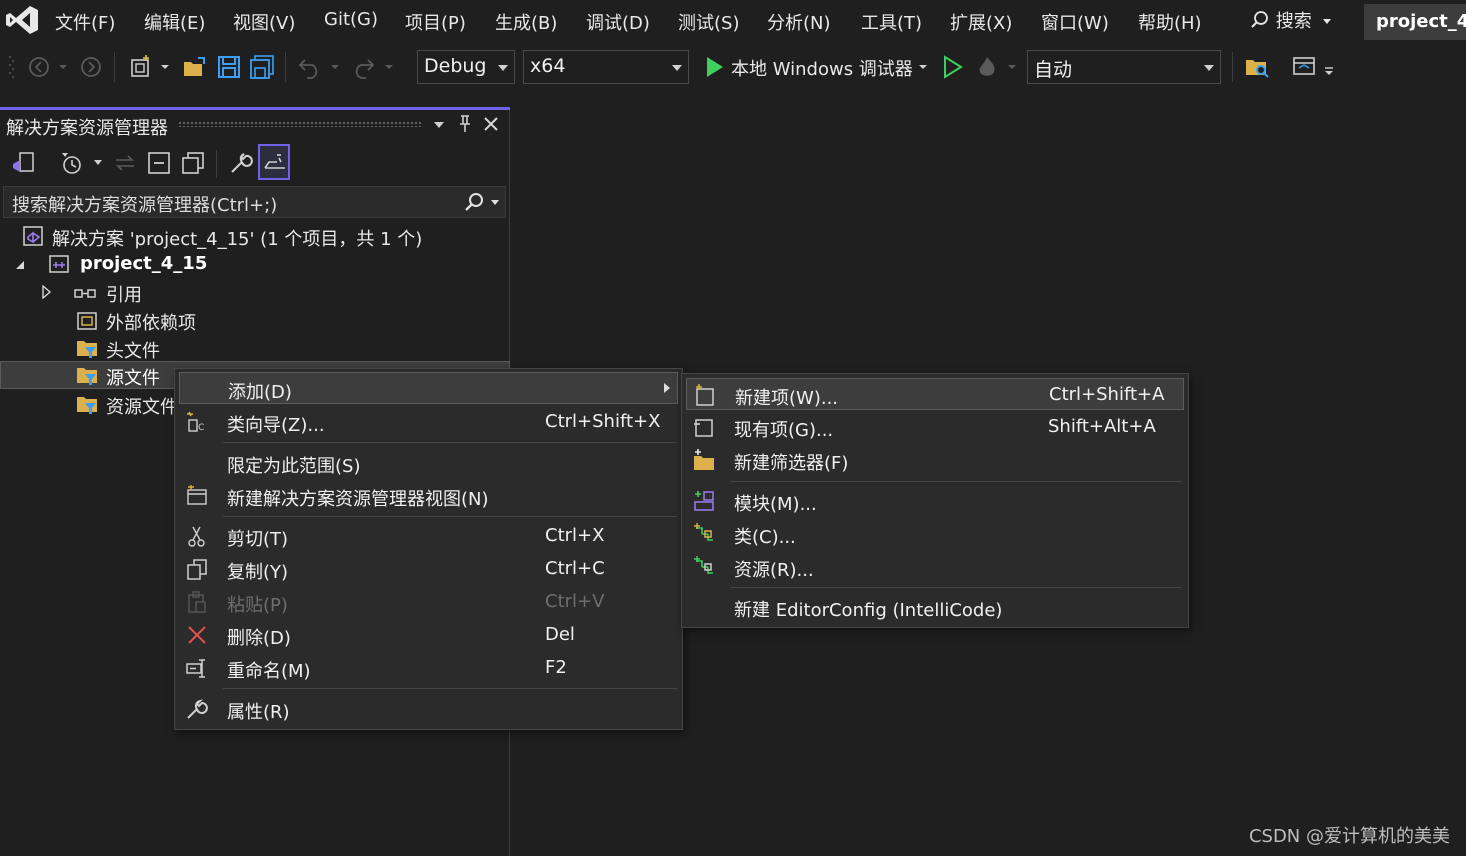 The height and width of the screenshot is (856, 1466). What do you see at coordinates (12, 67) in the screenshot?
I see `toolbar-grip-icon` at bounding box center [12, 67].